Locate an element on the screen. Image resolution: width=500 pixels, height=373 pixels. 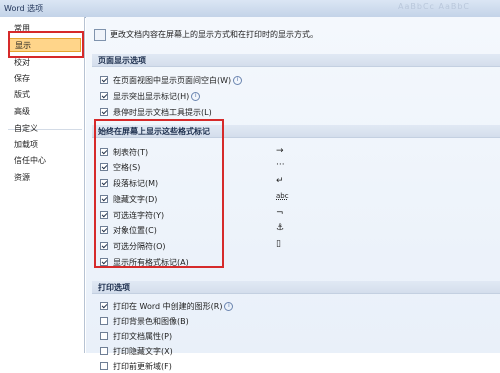
sidebar-item-display: 显示 is located at coordinates (45, 45).